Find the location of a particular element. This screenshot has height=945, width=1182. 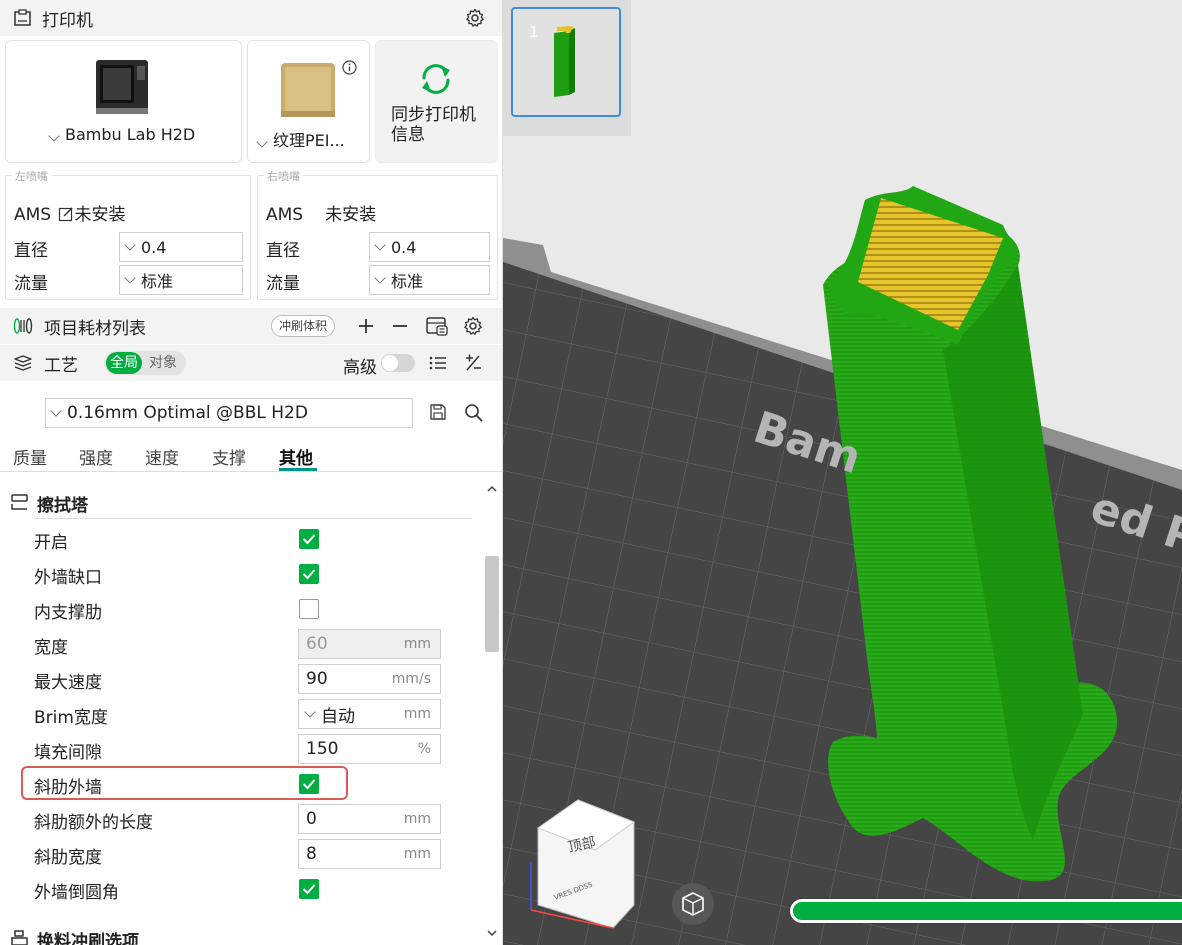

right-flow-label: 流量 is located at coordinates (283, 284).